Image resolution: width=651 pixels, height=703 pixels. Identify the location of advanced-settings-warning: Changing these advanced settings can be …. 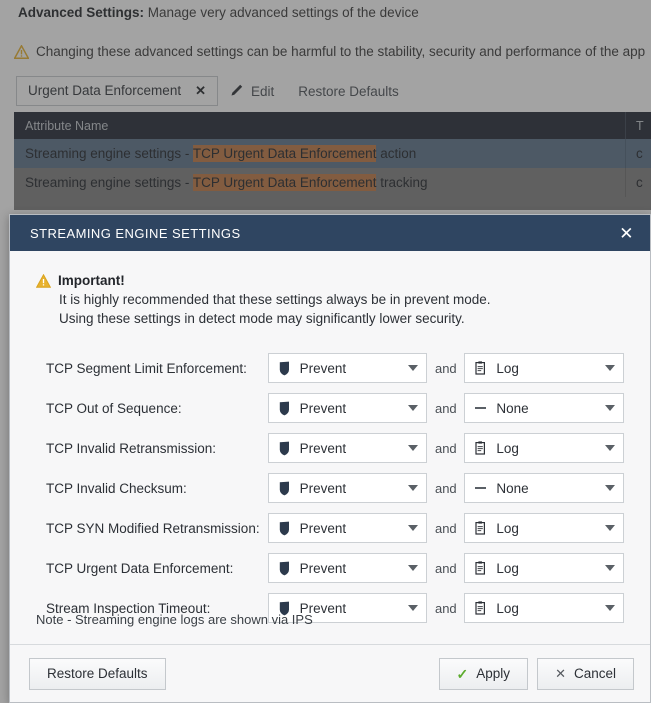
(329, 51).